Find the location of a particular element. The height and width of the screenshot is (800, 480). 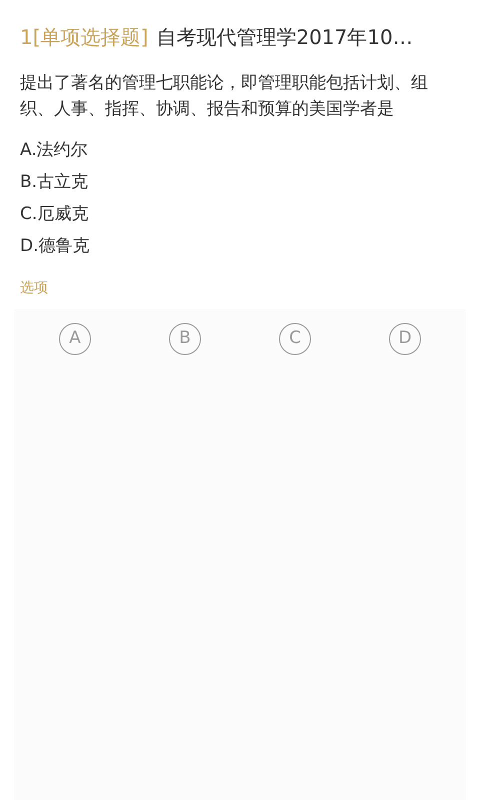

question-text: 提出了著名的管理七职能论，即管理职能包括计划、组织、人事、指挥、协调、报告和预算的美国学者是 is located at coordinates (224, 96).